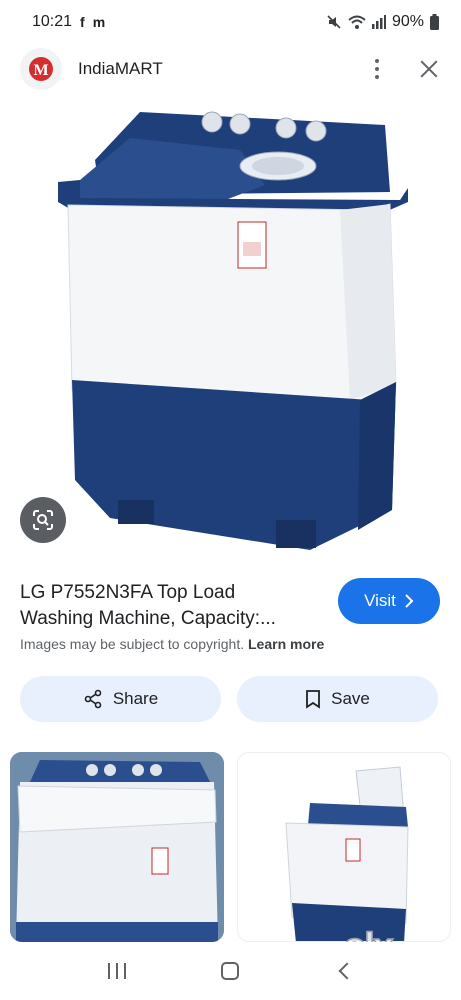 The image size is (461, 1000). I want to click on related-image-1-drawing, so click(117, 847).